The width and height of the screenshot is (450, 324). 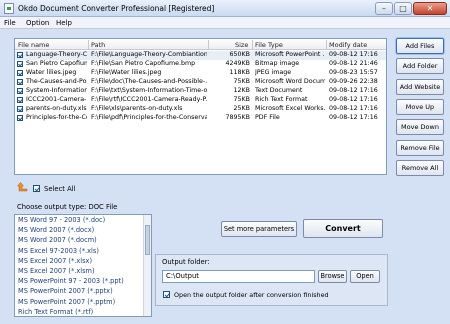 I want to click on size-cell: 4249KB, so click(x=237, y=63).